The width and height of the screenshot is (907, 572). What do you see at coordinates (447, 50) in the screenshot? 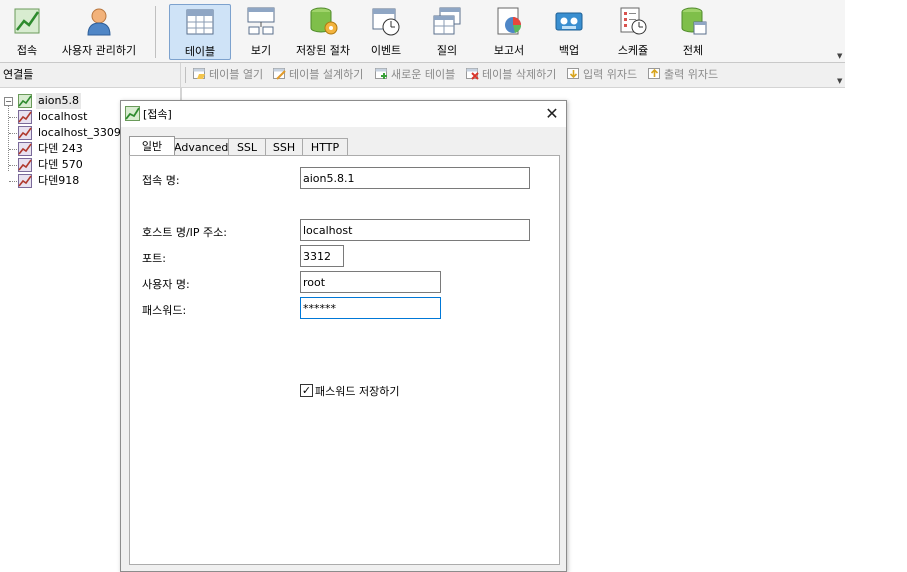
I see `toolbar-label: 질의` at bounding box center [447, 50].